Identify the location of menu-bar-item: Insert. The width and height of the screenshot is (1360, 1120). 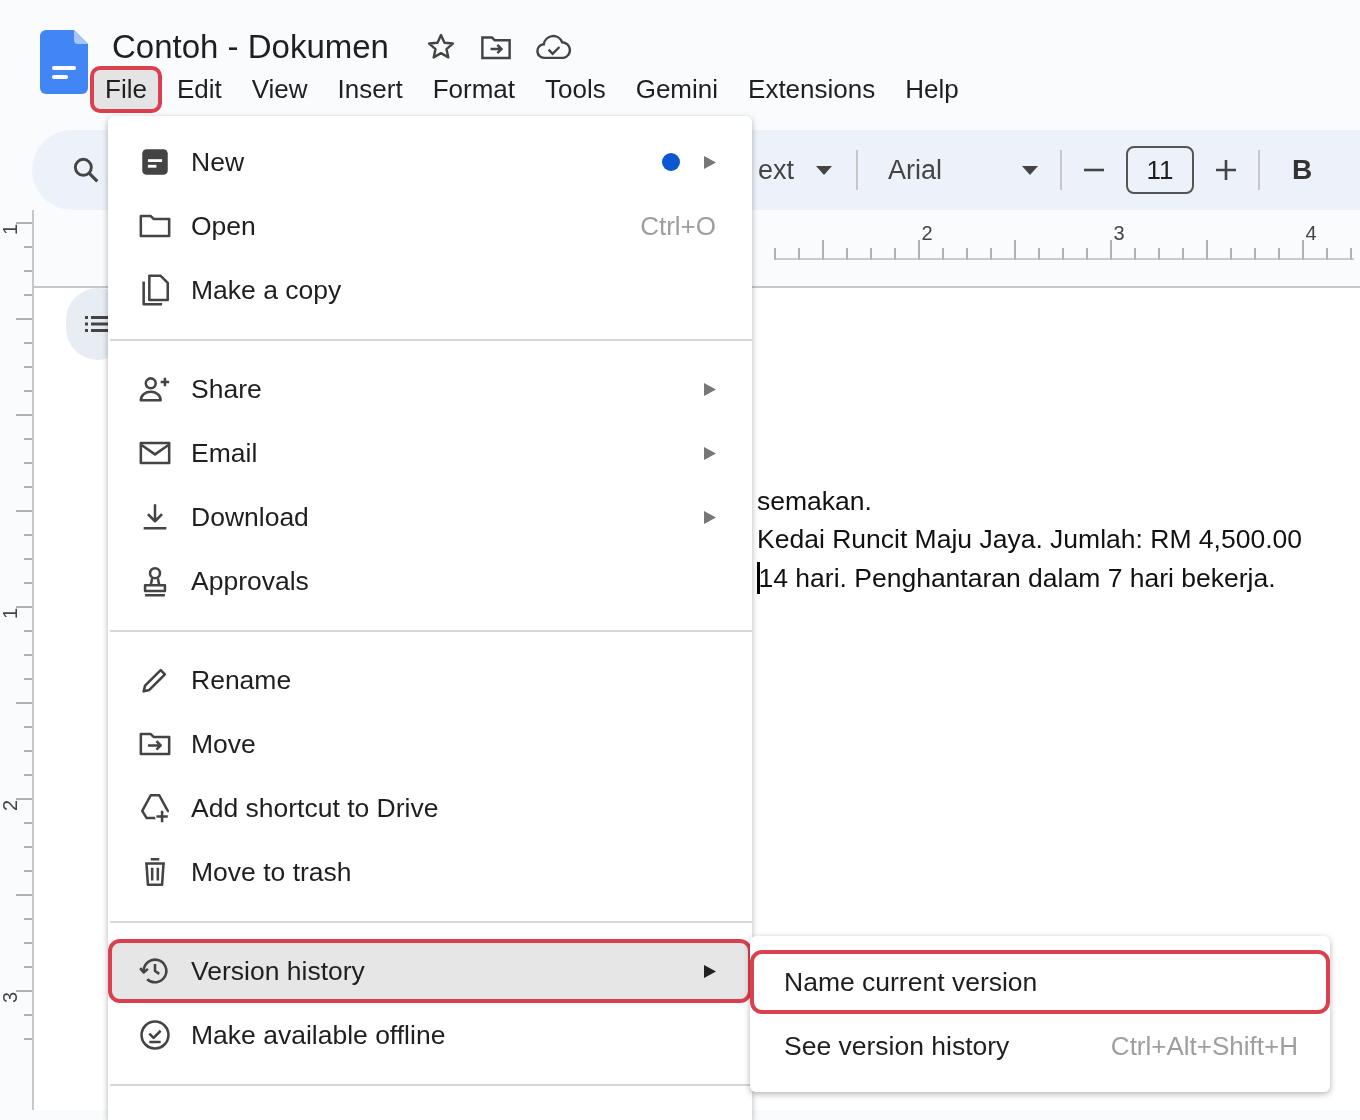
(370, 89).